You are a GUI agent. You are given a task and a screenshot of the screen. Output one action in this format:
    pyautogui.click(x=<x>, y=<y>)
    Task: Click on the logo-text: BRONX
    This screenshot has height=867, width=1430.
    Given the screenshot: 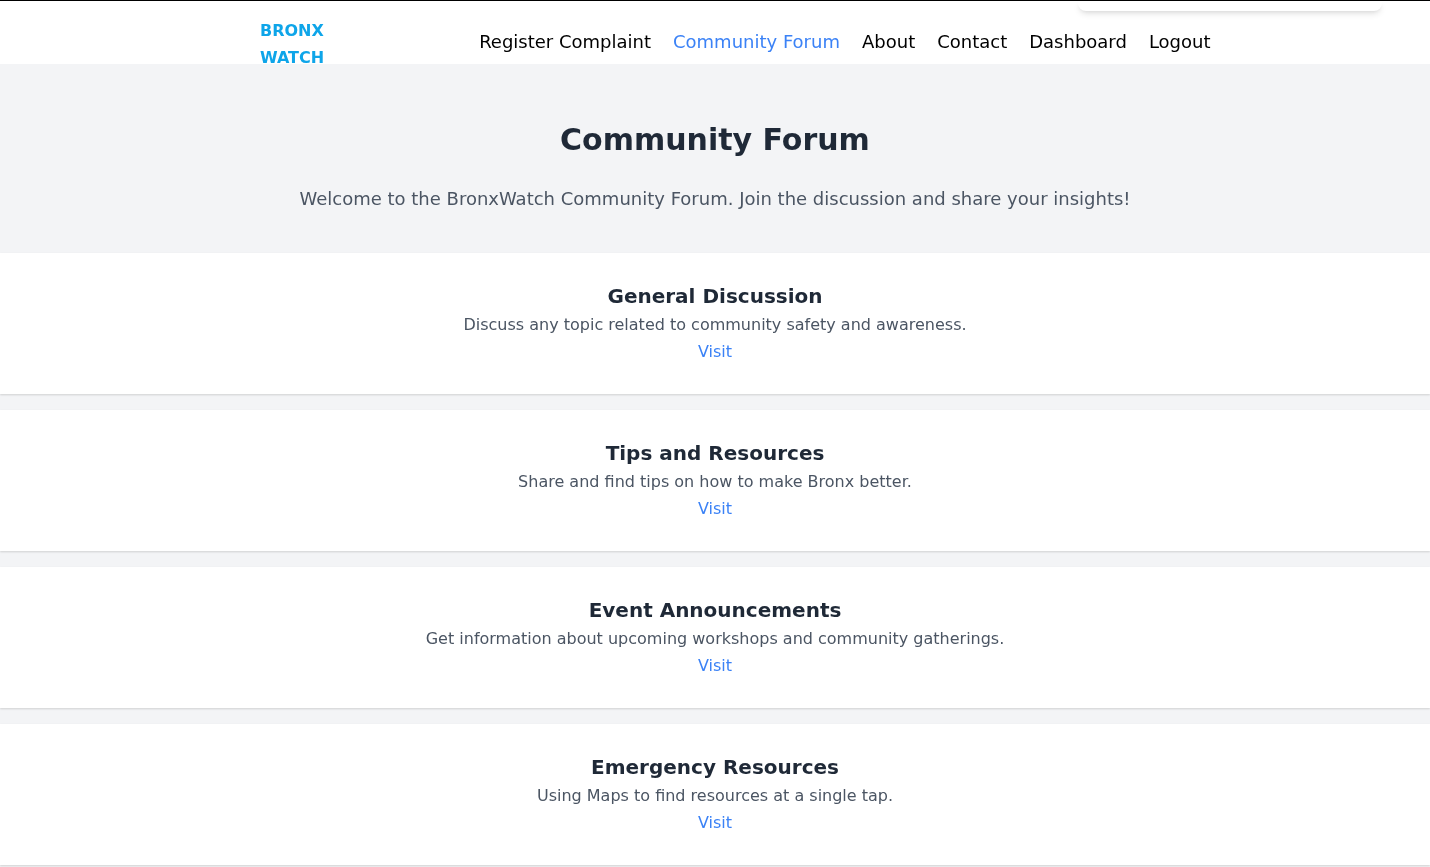 What is the action you would take?
    pyautogui.click(x=292, y=30)
    